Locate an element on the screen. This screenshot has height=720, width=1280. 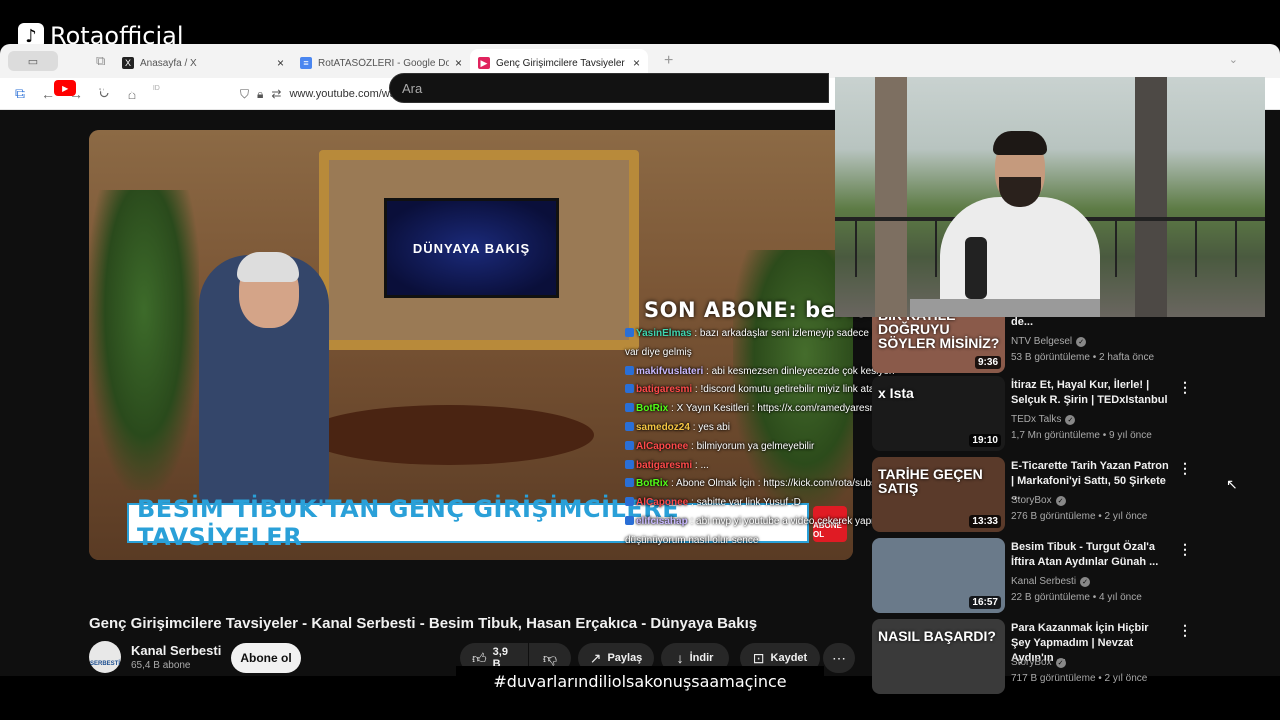
chat-text: var diye gelmiş is located at coordinates (658, 352).